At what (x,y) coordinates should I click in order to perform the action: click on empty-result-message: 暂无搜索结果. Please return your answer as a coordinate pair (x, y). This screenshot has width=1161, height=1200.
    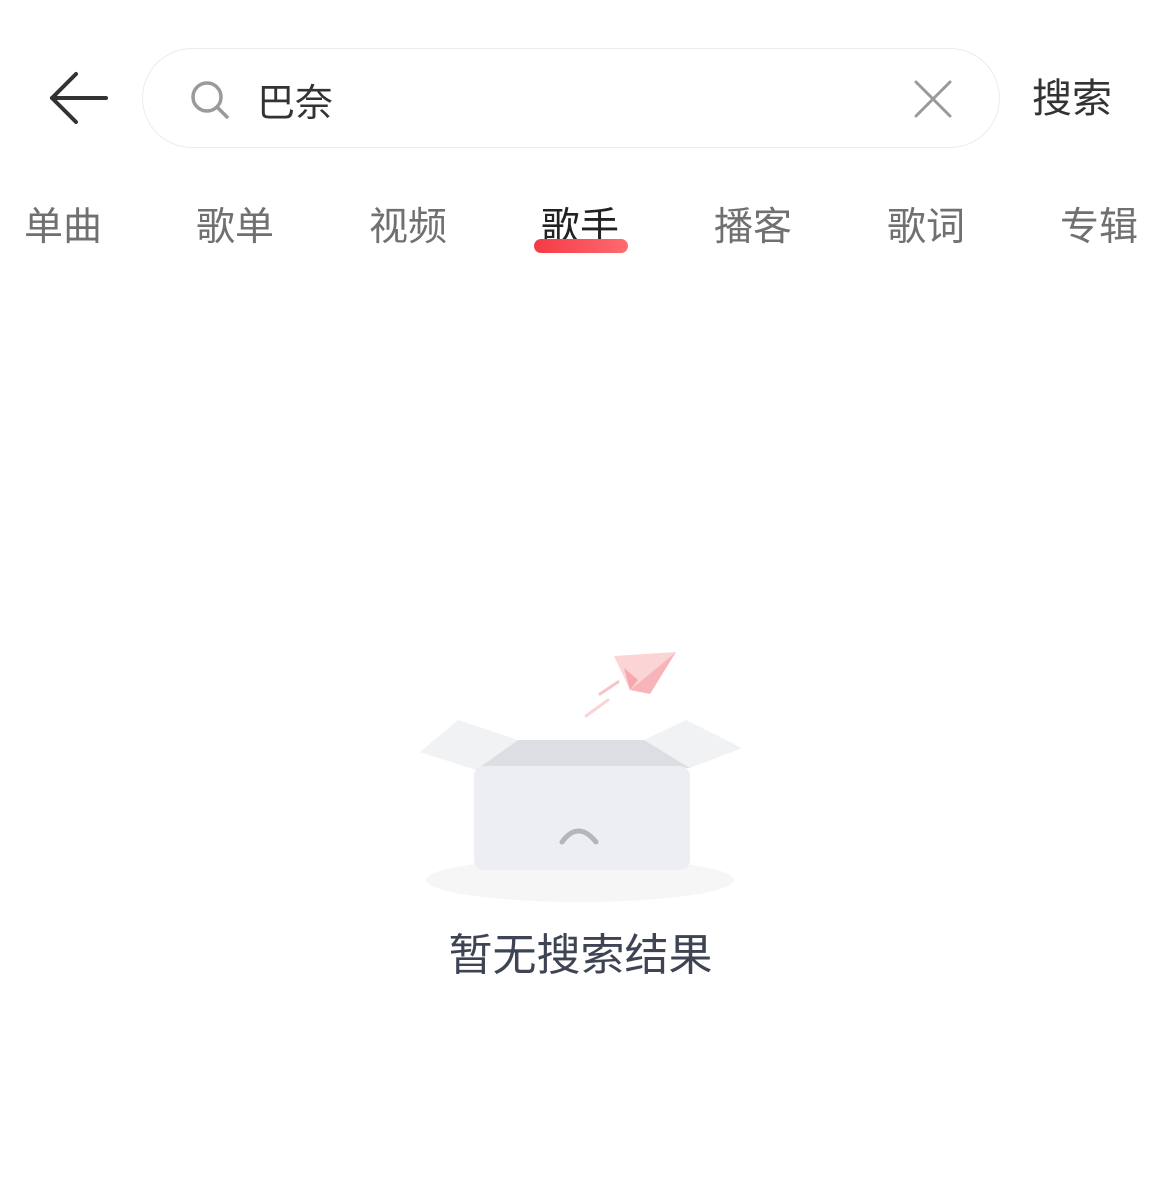
    Looking at the image, I should click on (580, 955).